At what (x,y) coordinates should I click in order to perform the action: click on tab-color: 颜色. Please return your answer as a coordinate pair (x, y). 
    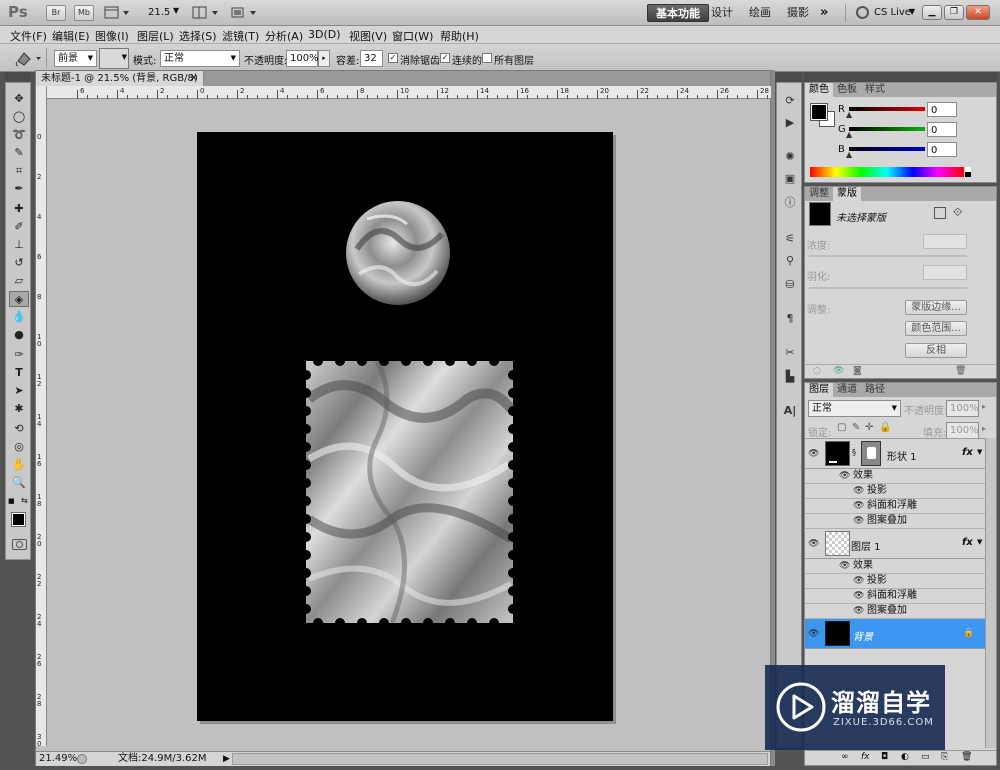
    Looking at the image, I should click on (819, 90).